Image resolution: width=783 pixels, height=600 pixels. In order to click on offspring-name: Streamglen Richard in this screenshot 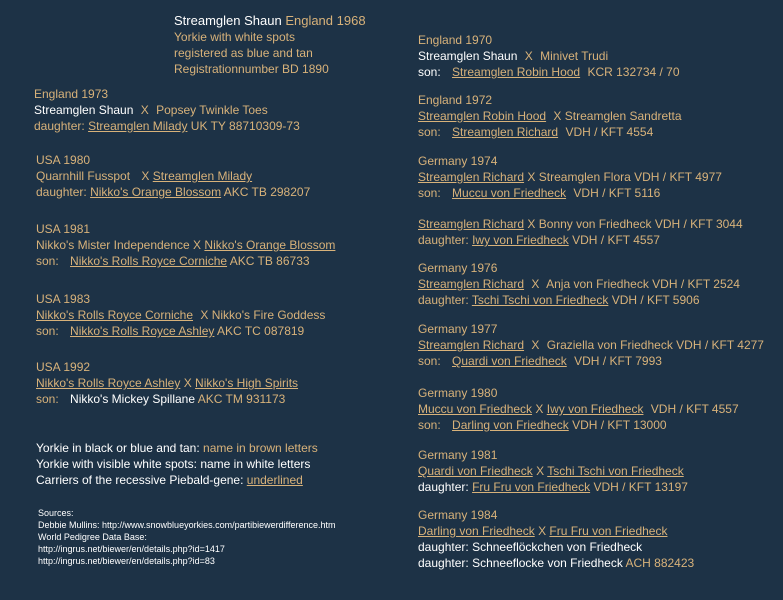, I will do `click(505, 132)`.